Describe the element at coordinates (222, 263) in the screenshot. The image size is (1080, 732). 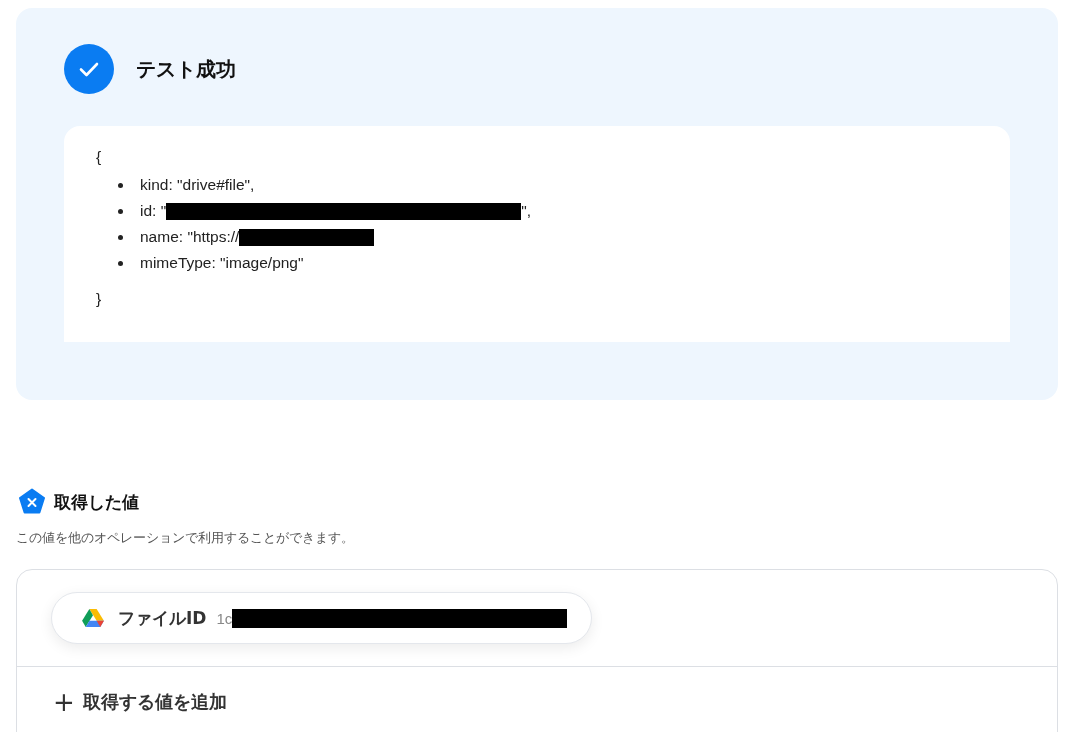
I see `json-field: mimeType: "image/png"` at that location.